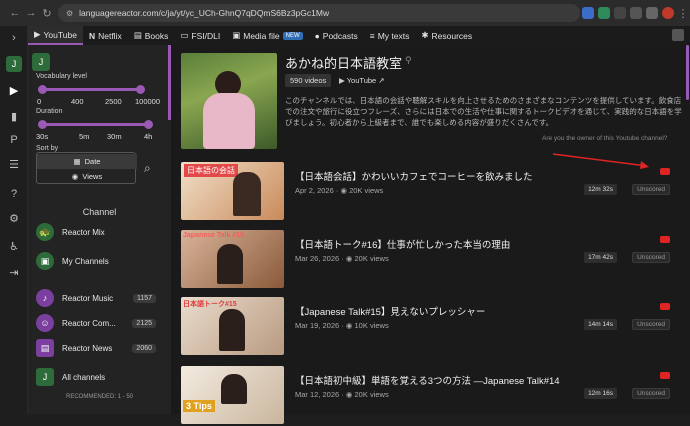 The image size is (690, 426). Describe the element at coordinates (14, 164) in the screenshot. I see `list-icon: ☰` at that location.